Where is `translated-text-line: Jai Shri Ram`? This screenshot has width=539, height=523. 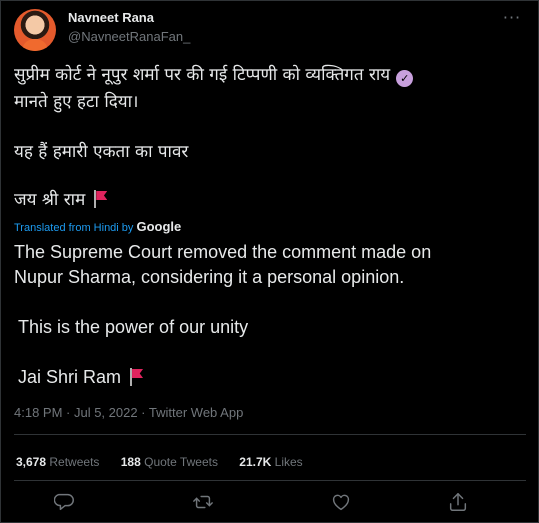
translated-text-line: Jai Shri Ram is located at coordinates (273, 377).